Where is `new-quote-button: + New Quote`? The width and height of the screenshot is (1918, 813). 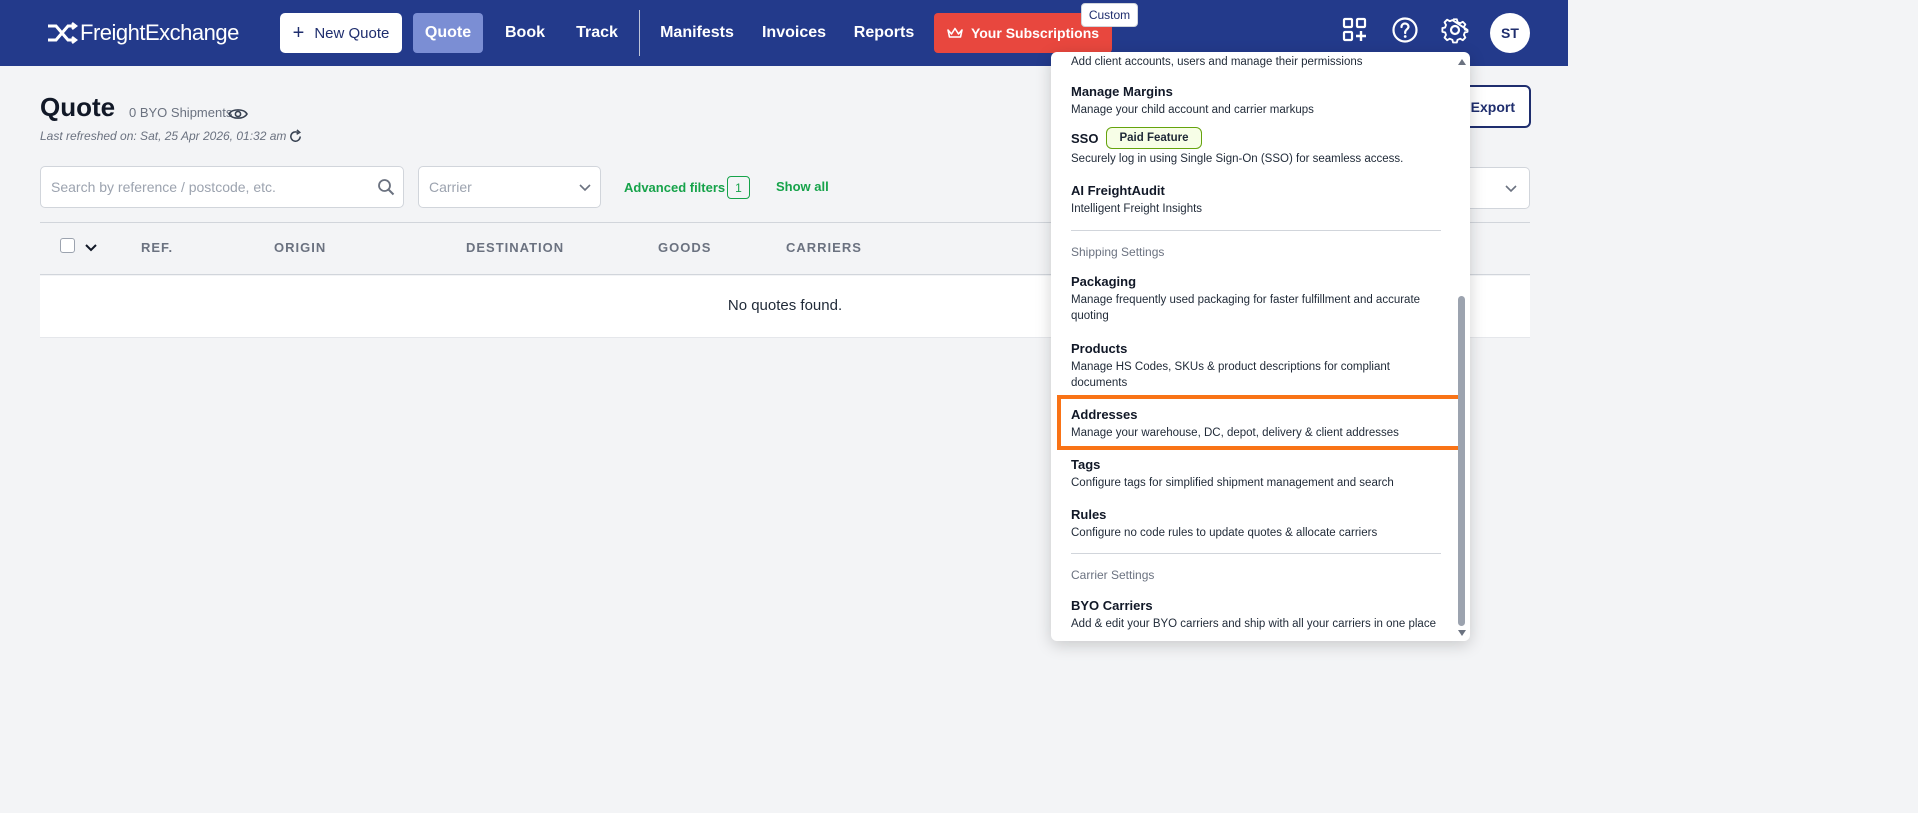 new-quote-button: + New Quote is located at coordinates (341, 33).